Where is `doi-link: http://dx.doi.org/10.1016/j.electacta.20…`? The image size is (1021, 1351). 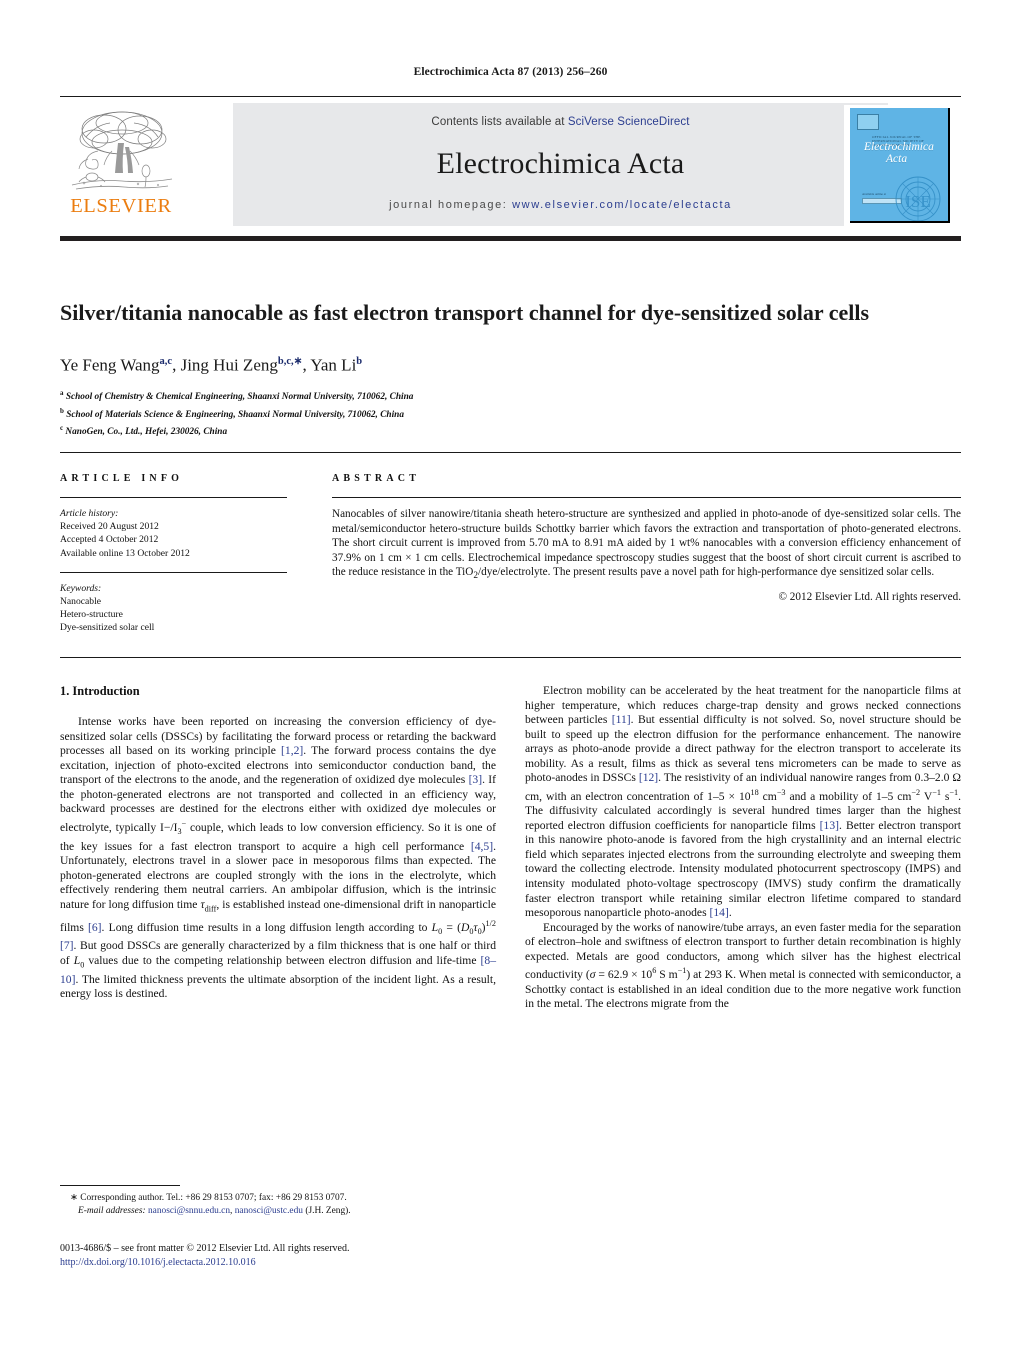
doi-link: http://dx.doi.org/10.1016/j.electacta.20… is located at coordinates (158, 1262).